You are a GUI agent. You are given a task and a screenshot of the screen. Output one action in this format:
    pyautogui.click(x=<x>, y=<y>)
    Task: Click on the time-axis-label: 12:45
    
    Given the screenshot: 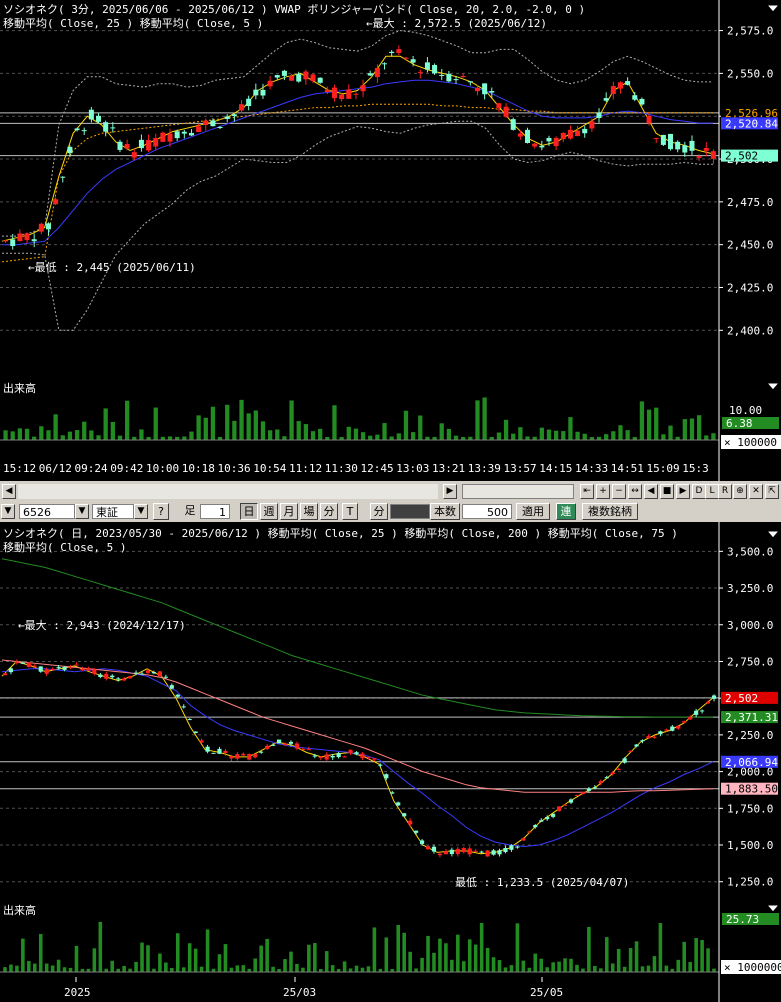 What is the action you would take?
    pyautogui.click(x=377, y=468)
    